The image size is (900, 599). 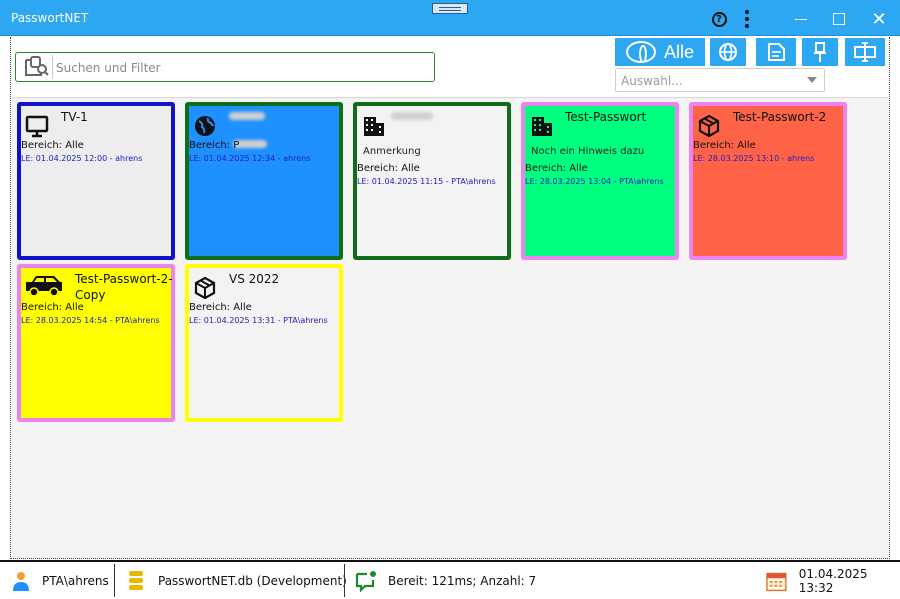 I want to click on status-datetime: 01.04.2025 13:32, so click(x=833, y=580).